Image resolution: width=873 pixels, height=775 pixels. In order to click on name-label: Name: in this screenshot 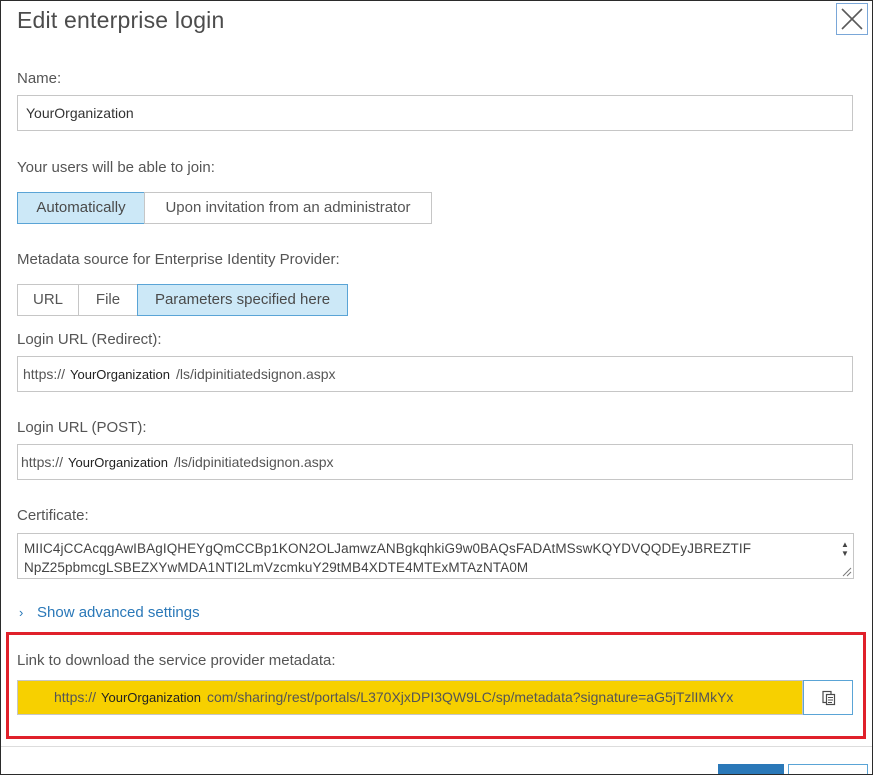, I will do `click(39, 78)`.